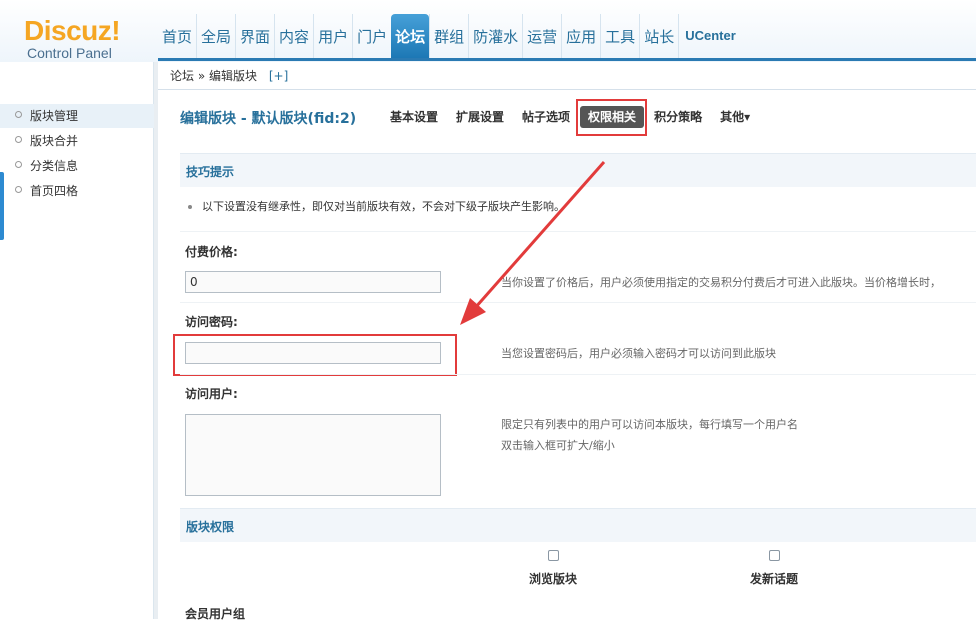  What do you see at coordinates (658, 36) in the screenshot?
I see `nav-webmaster: 站长` at bounding box center [658, 36].